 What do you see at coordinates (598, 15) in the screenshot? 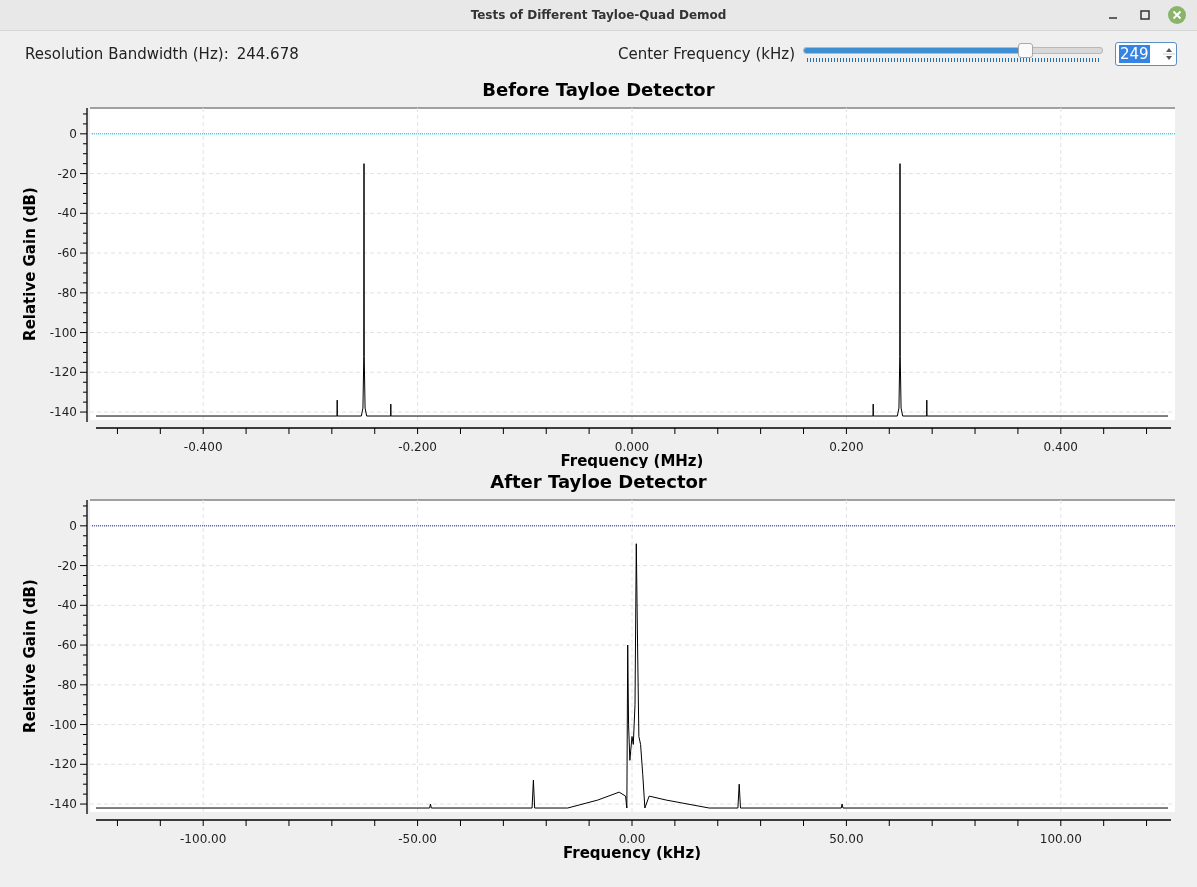
I see `window-title: Tests of Different Tayloe-Quad Demod` at bounding box center [598, 15].